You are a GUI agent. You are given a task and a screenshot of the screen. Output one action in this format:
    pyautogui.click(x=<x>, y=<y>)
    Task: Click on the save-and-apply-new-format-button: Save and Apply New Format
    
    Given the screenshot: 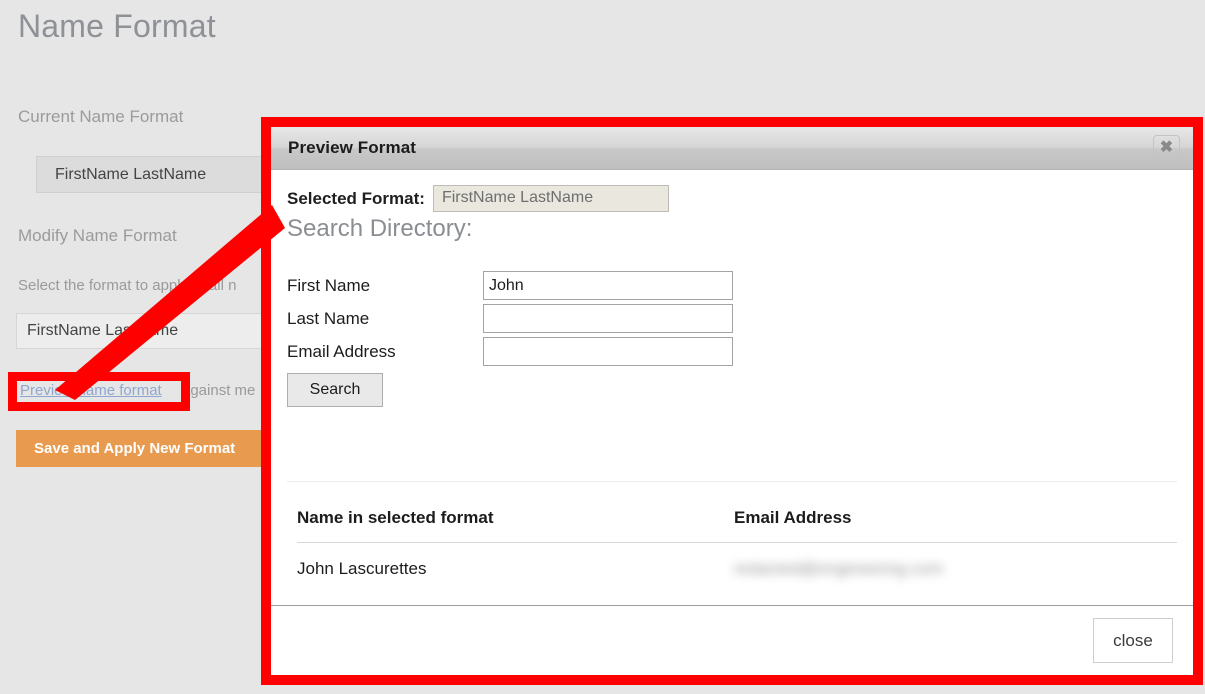 What is the action you would take?
    pyautogui.click(x=140, y=448)
    